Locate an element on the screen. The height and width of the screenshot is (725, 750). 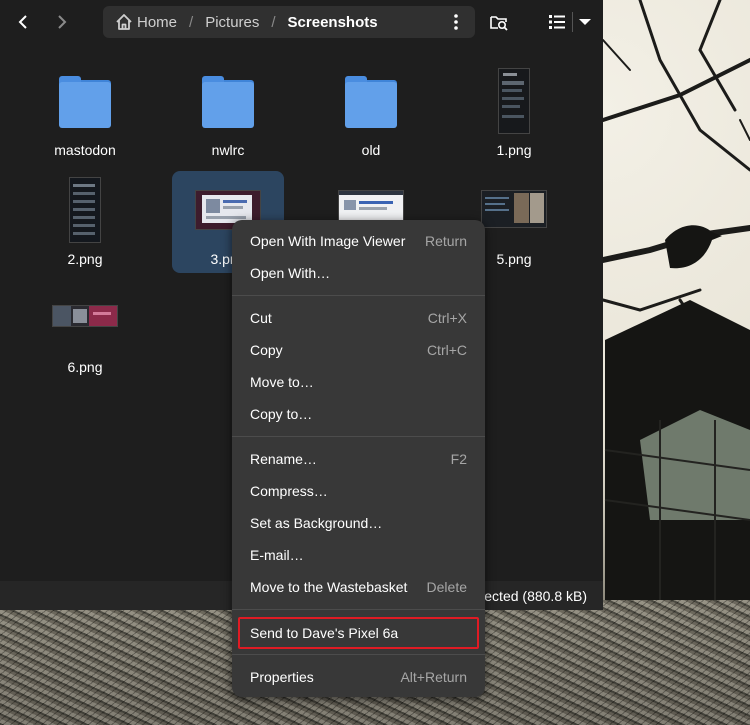
file-item-6png: 6.png is located at coordinates (85, 330).